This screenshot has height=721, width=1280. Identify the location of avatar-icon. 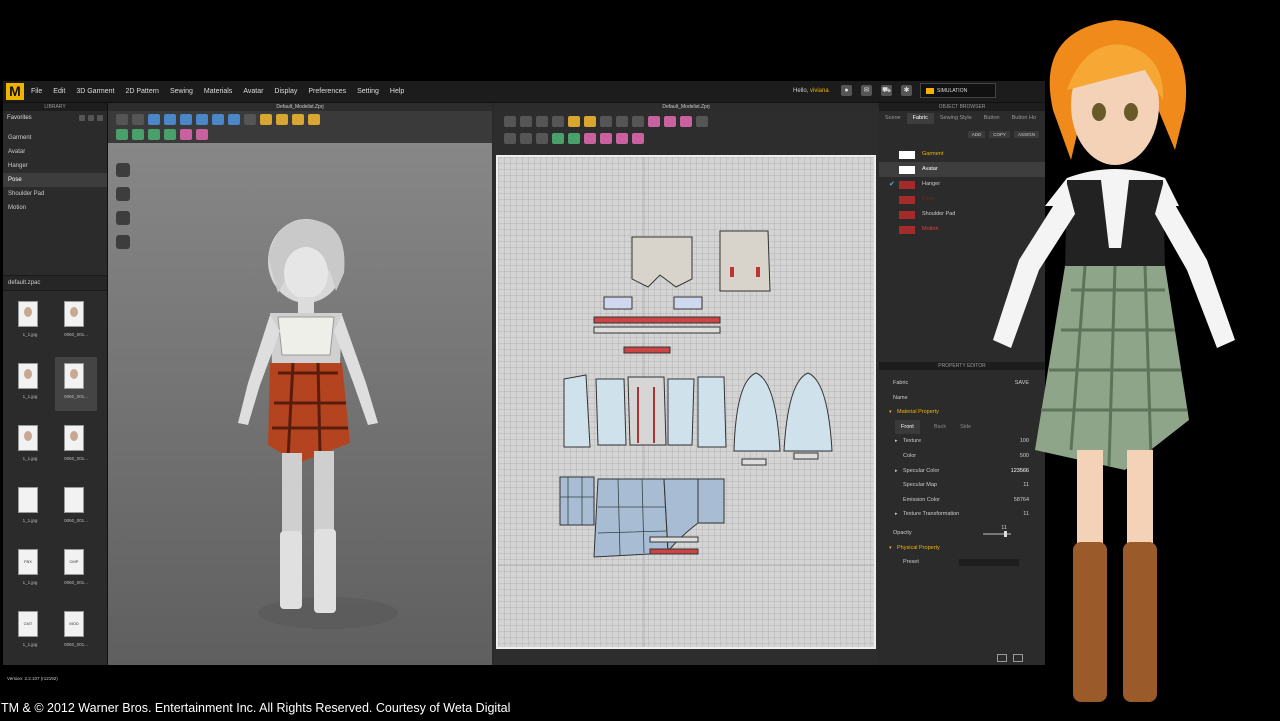
(314, 119).